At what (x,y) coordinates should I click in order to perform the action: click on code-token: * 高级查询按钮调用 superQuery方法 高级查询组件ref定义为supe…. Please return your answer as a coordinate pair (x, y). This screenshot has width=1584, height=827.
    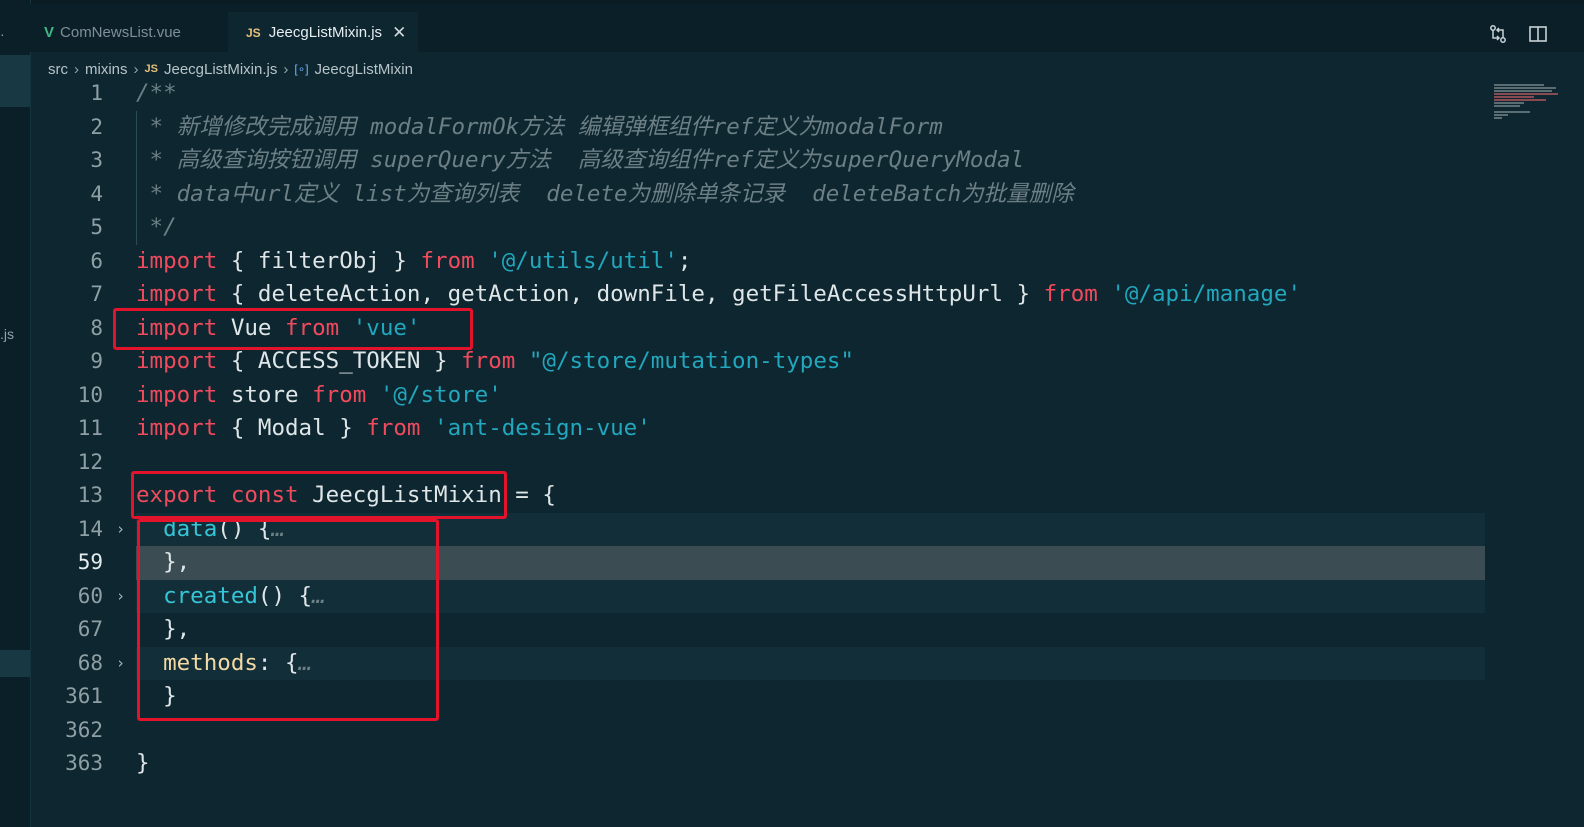
    Looking at the image, I should click on (580, 160).